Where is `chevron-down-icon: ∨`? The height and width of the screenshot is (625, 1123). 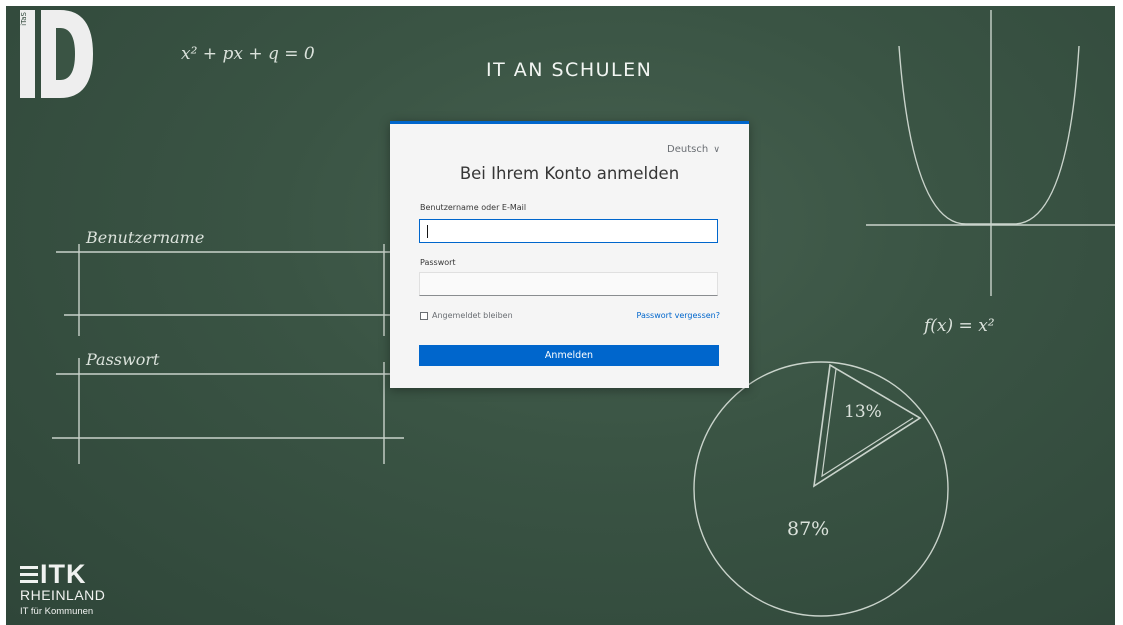
chevron-down-icon: ∨ is located at coordinates (716, 150).